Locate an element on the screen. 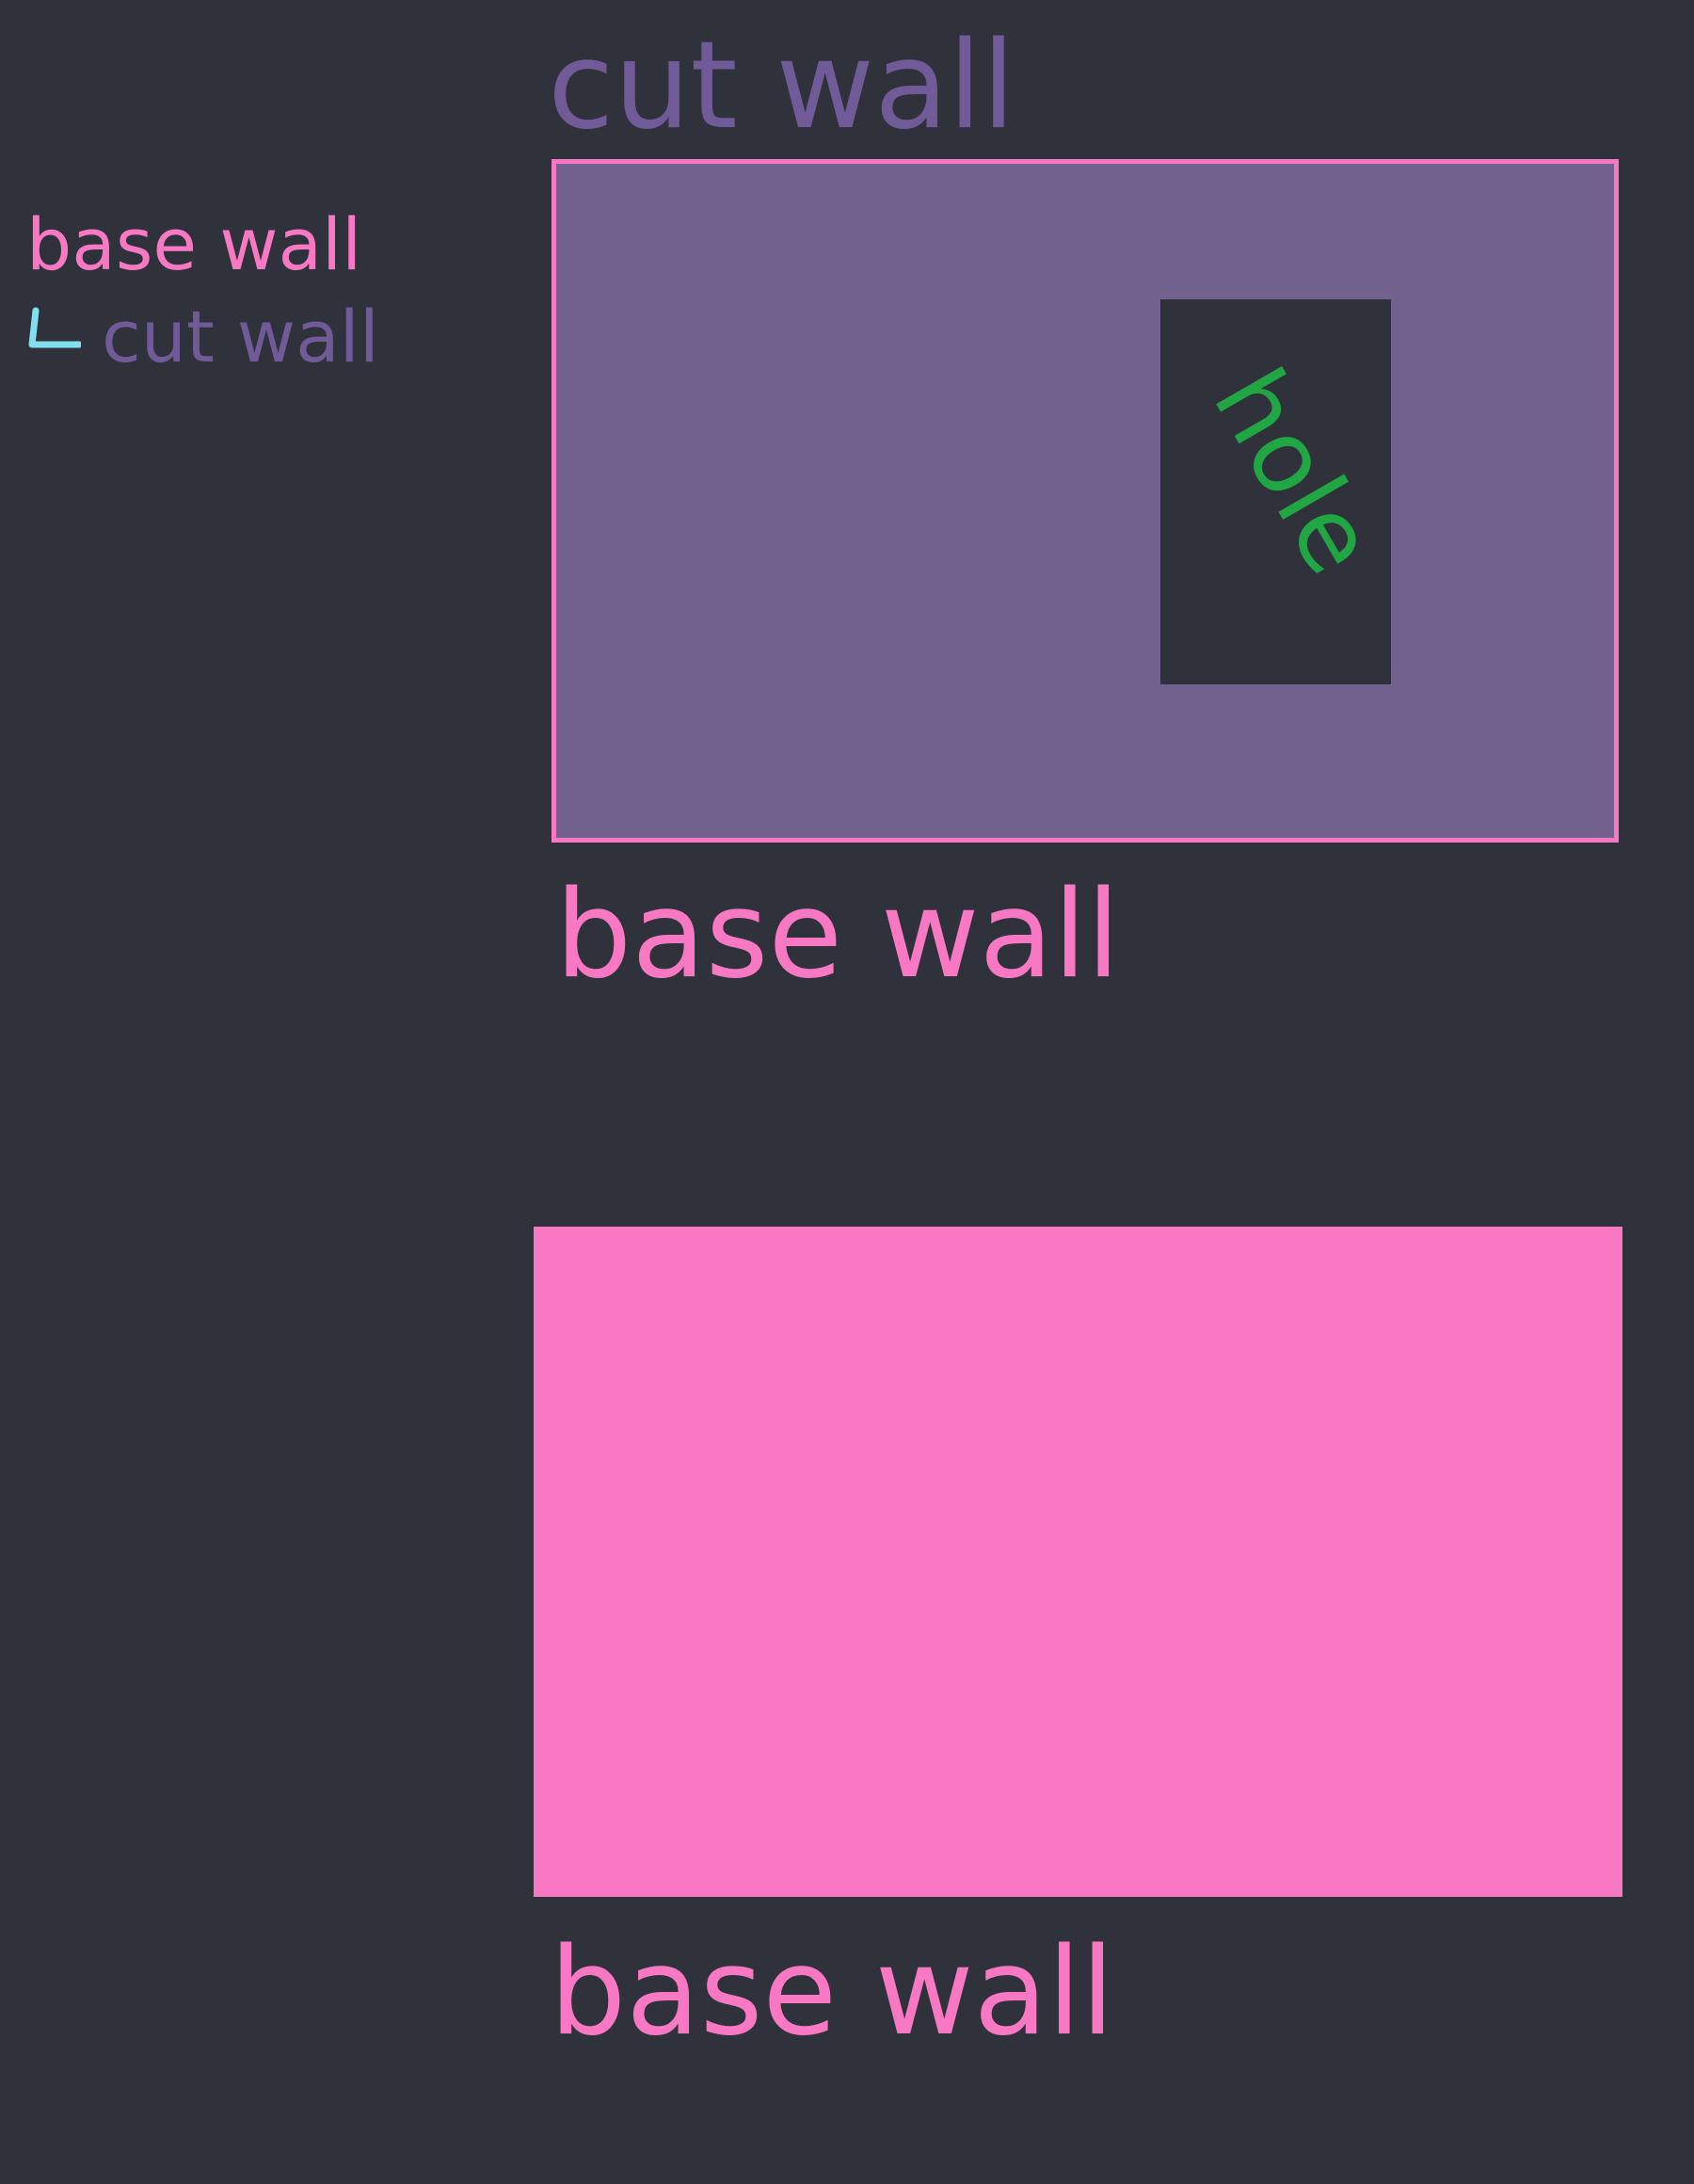 Image resolution: width=1694 pixels, height=2184 pixels. cut-wall-title: cut wall is located at coordinates (781, 86).